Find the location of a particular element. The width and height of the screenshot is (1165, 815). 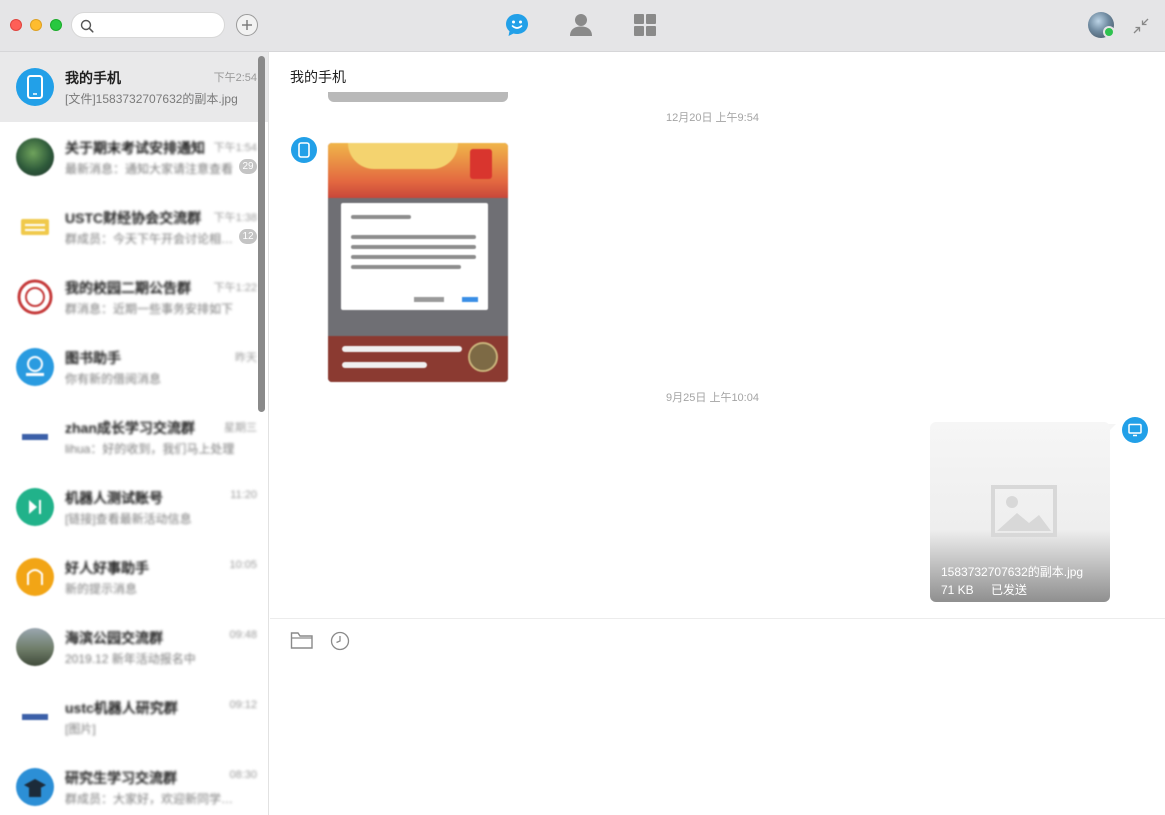

nav-apps-tab is located at coordinates (645, 25).